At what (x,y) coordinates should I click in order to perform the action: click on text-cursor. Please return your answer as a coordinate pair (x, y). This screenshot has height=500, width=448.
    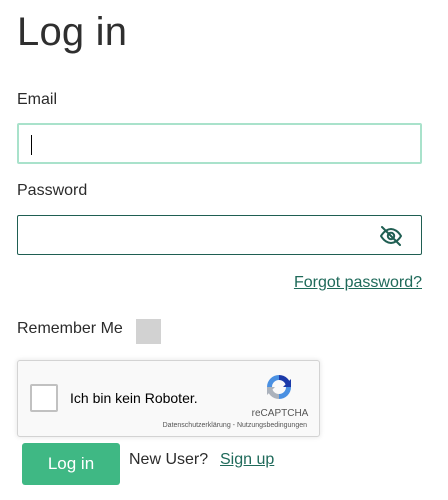
    Looking at the image, I should click on (31, 145).